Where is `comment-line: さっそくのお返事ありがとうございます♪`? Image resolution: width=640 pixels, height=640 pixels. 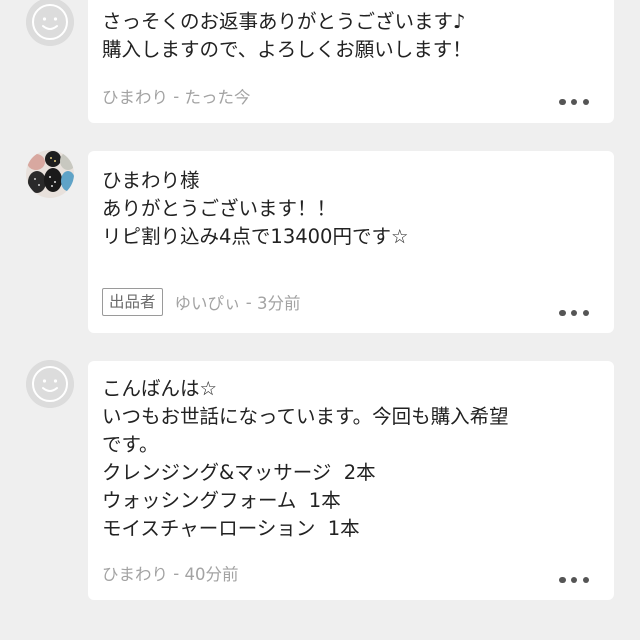
comment-line: さっそくのお返事ありがとうございます♪ is located at coordinates (284, 21).